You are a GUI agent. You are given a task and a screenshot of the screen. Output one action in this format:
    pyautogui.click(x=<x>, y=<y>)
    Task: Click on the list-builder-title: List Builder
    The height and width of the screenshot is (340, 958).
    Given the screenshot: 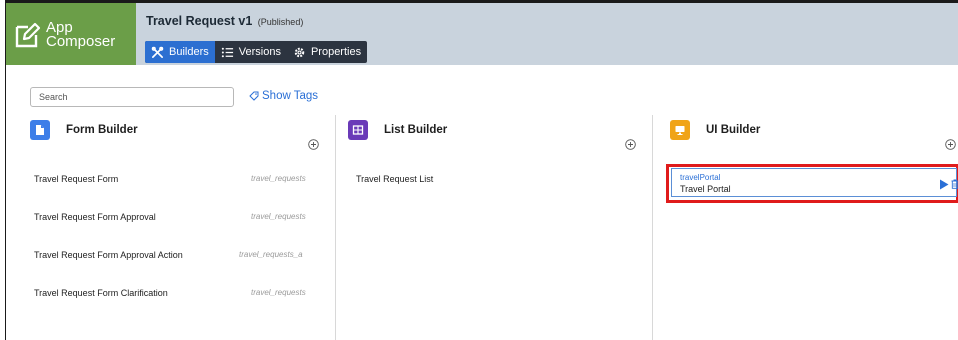 What is the action you would take?
    pyautogui.click(x=416, y=130)
    